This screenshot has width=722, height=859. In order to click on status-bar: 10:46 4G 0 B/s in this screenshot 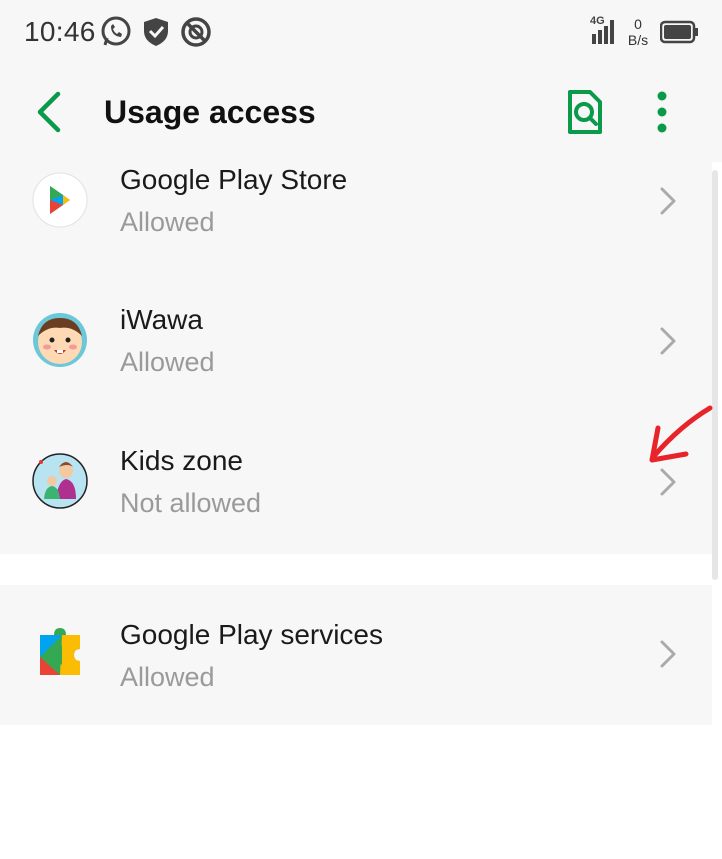, I will do `click(361, 33)`.